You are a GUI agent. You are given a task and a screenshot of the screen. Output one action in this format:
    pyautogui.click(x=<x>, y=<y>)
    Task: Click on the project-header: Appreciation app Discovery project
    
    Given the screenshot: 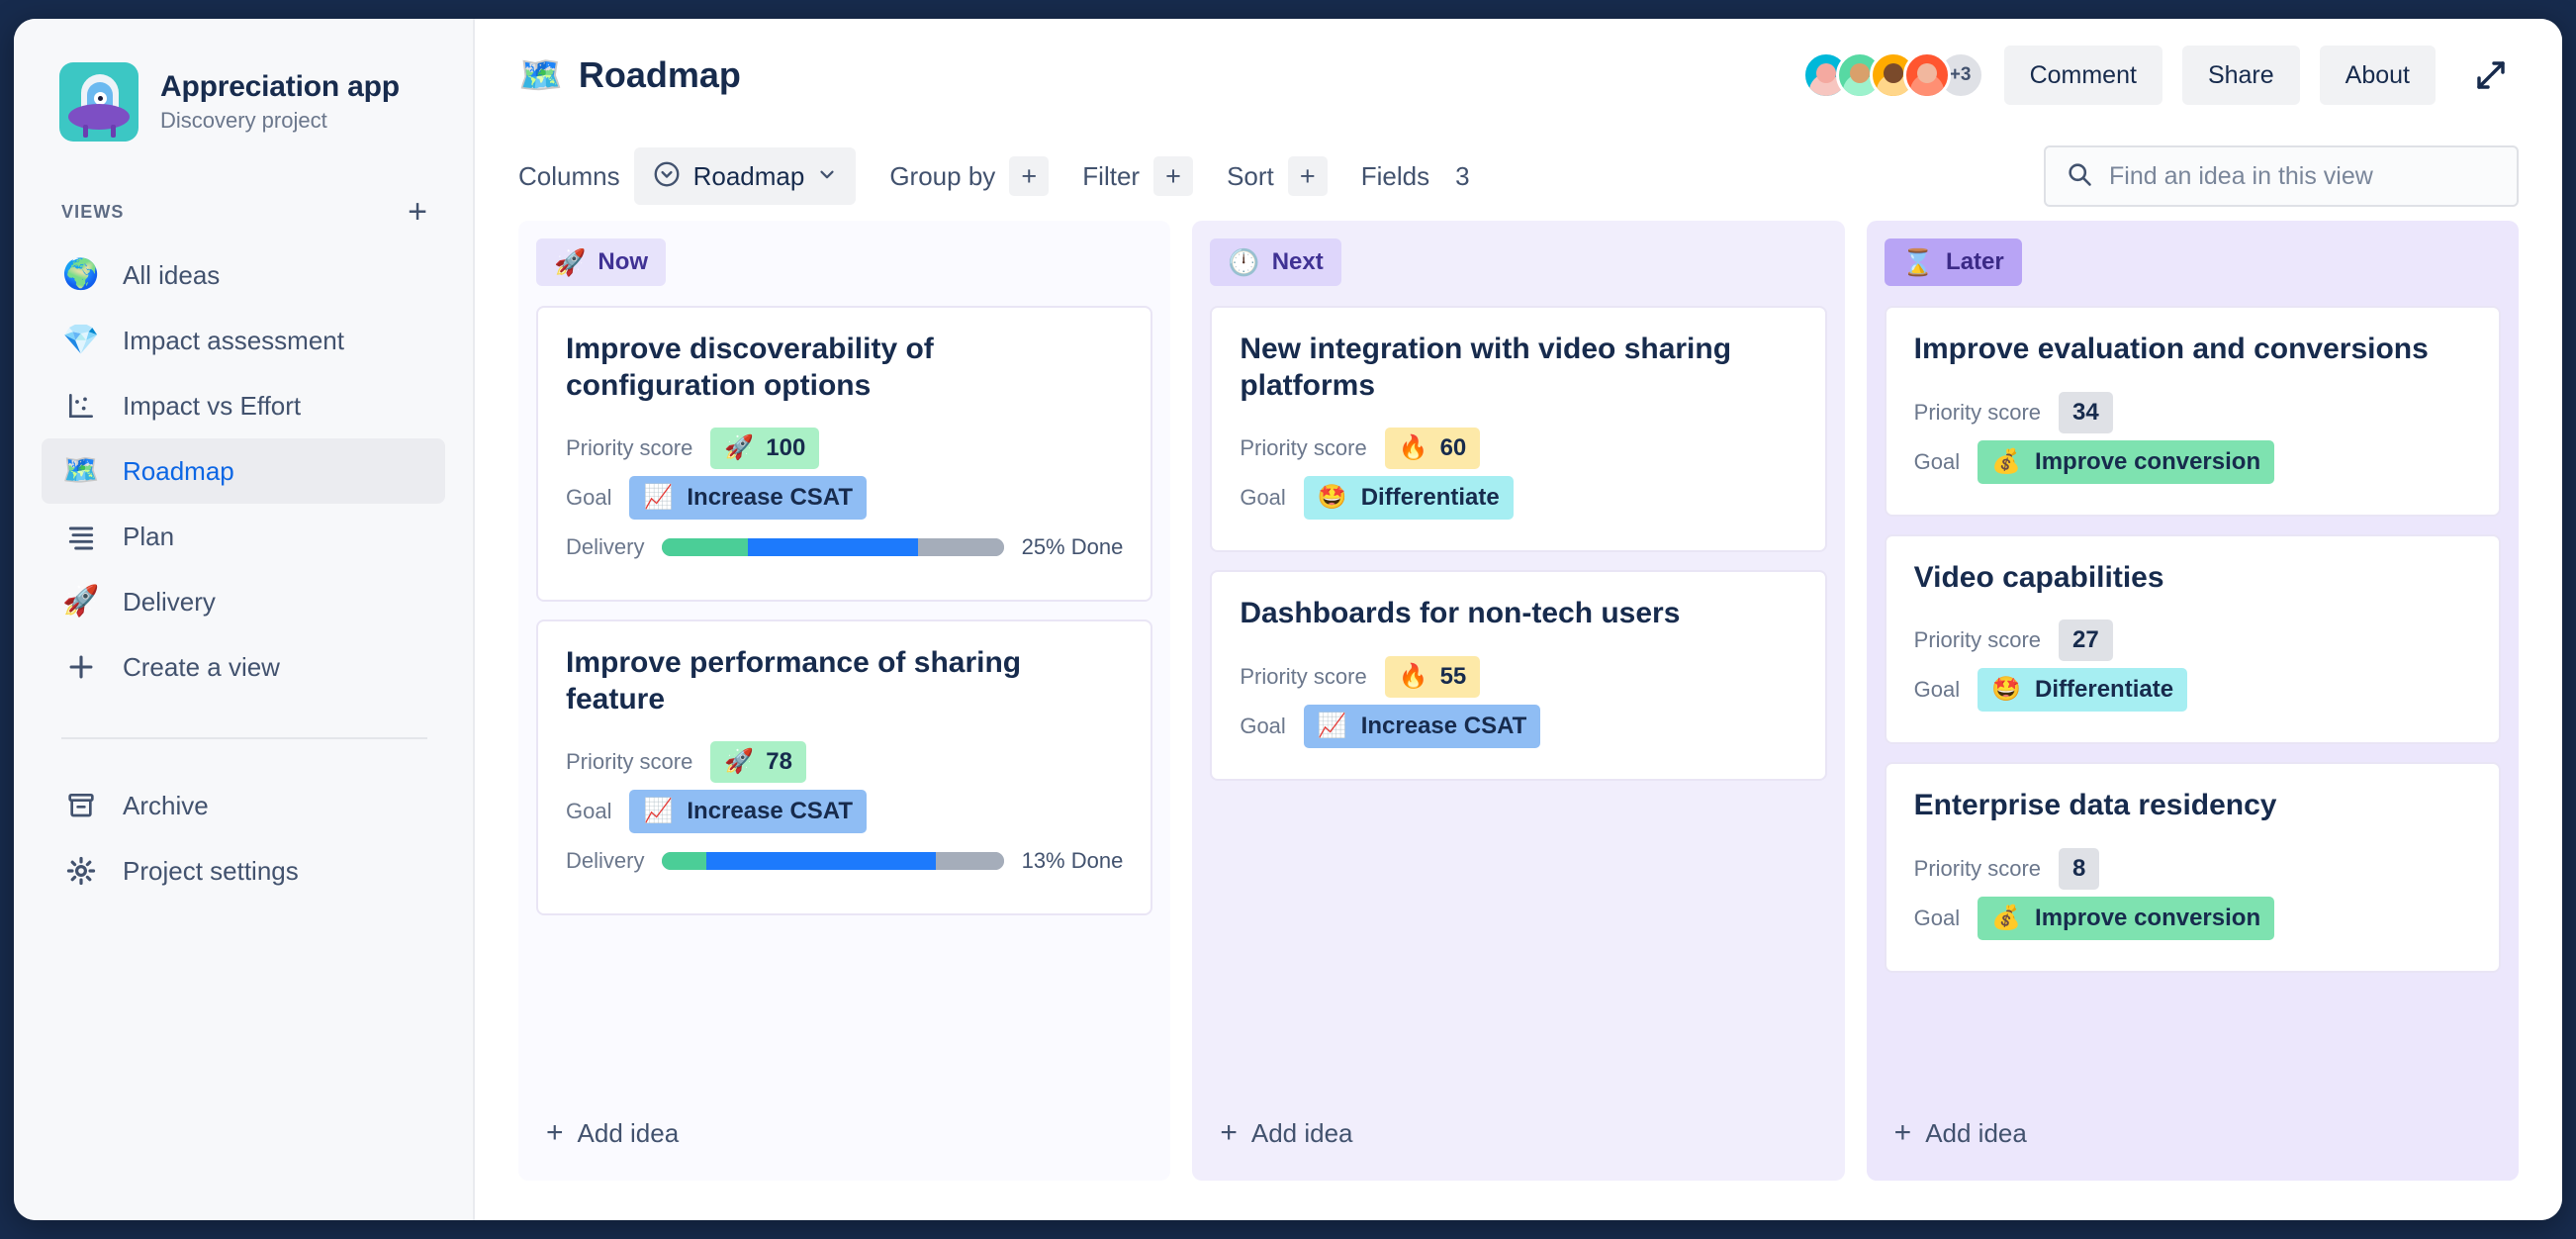 What is the action you would take?
    pyautogui.click(x=243, y=81)
    